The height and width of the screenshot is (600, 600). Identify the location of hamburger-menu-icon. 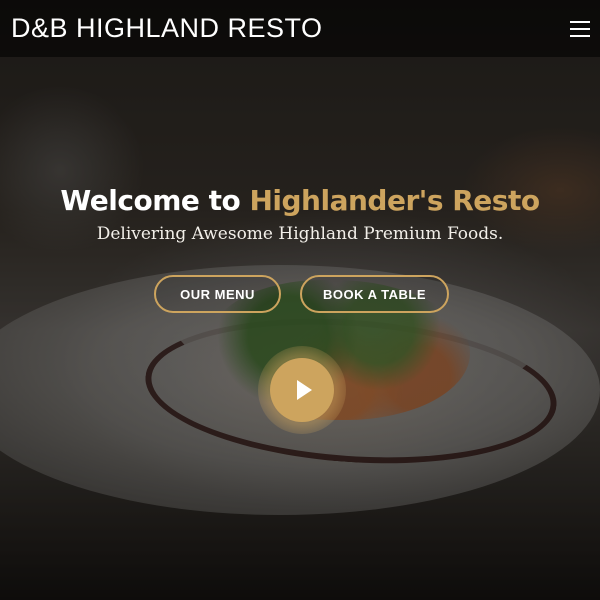
(580, 28).